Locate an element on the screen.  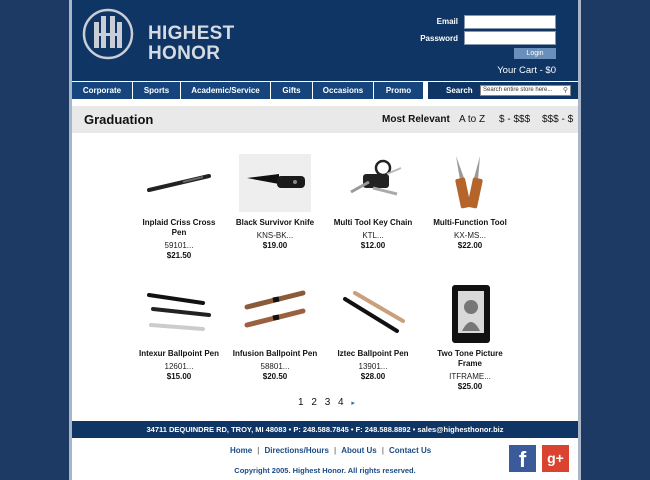
password-label: Password is located at coordinates (439, 38).